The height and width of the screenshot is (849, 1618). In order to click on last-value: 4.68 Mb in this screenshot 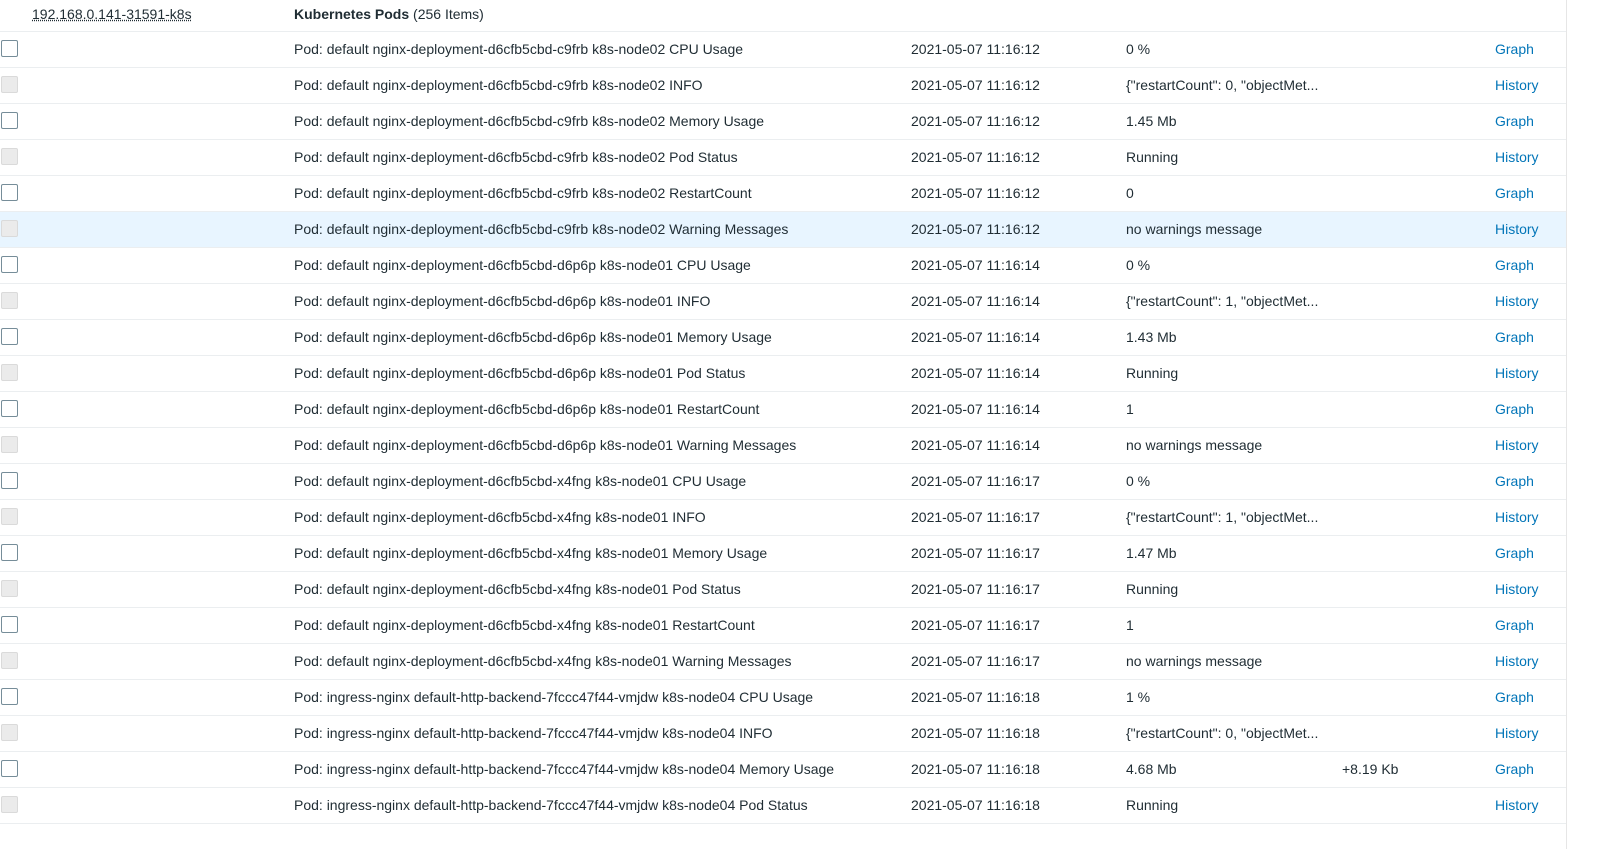, I will do `click(1151, 769)`.